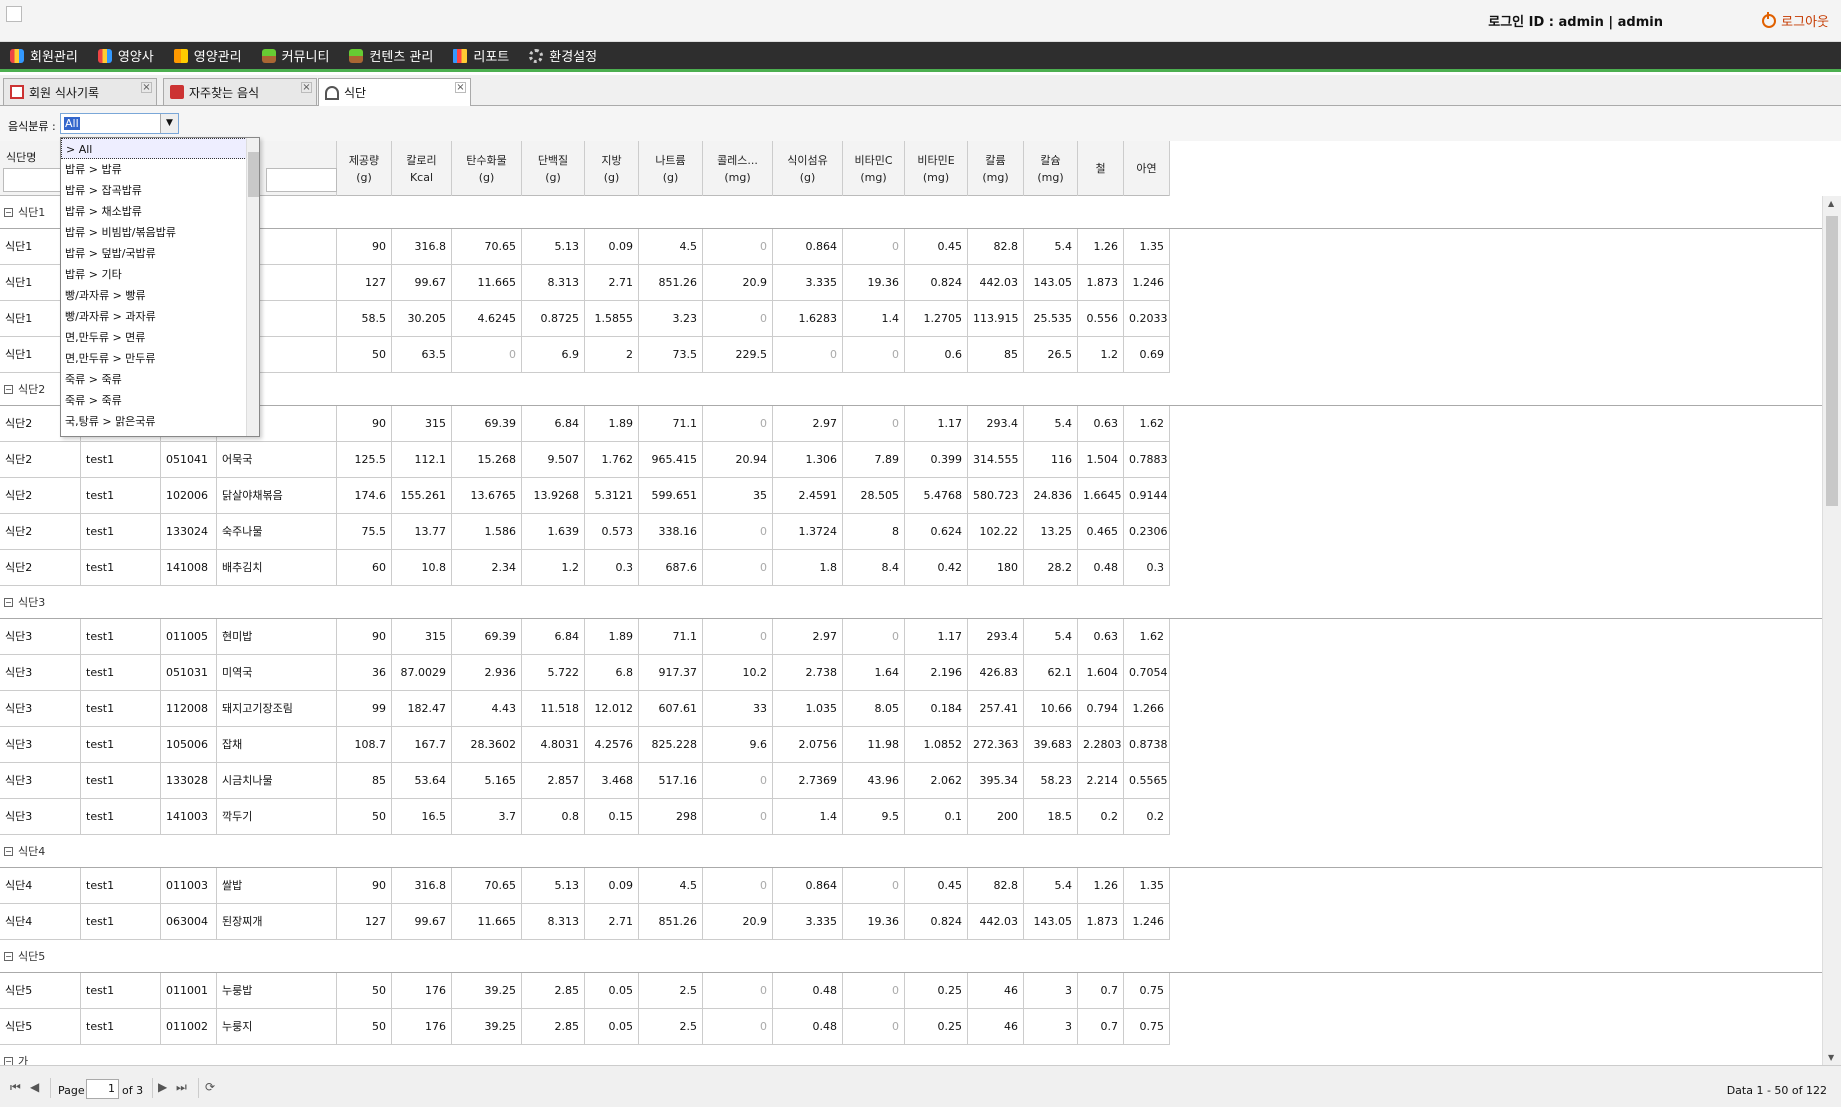  Describe the element at coordinates (207, 55) in the screenshot. I see `menu-nutrition: 영양관리` at that location.